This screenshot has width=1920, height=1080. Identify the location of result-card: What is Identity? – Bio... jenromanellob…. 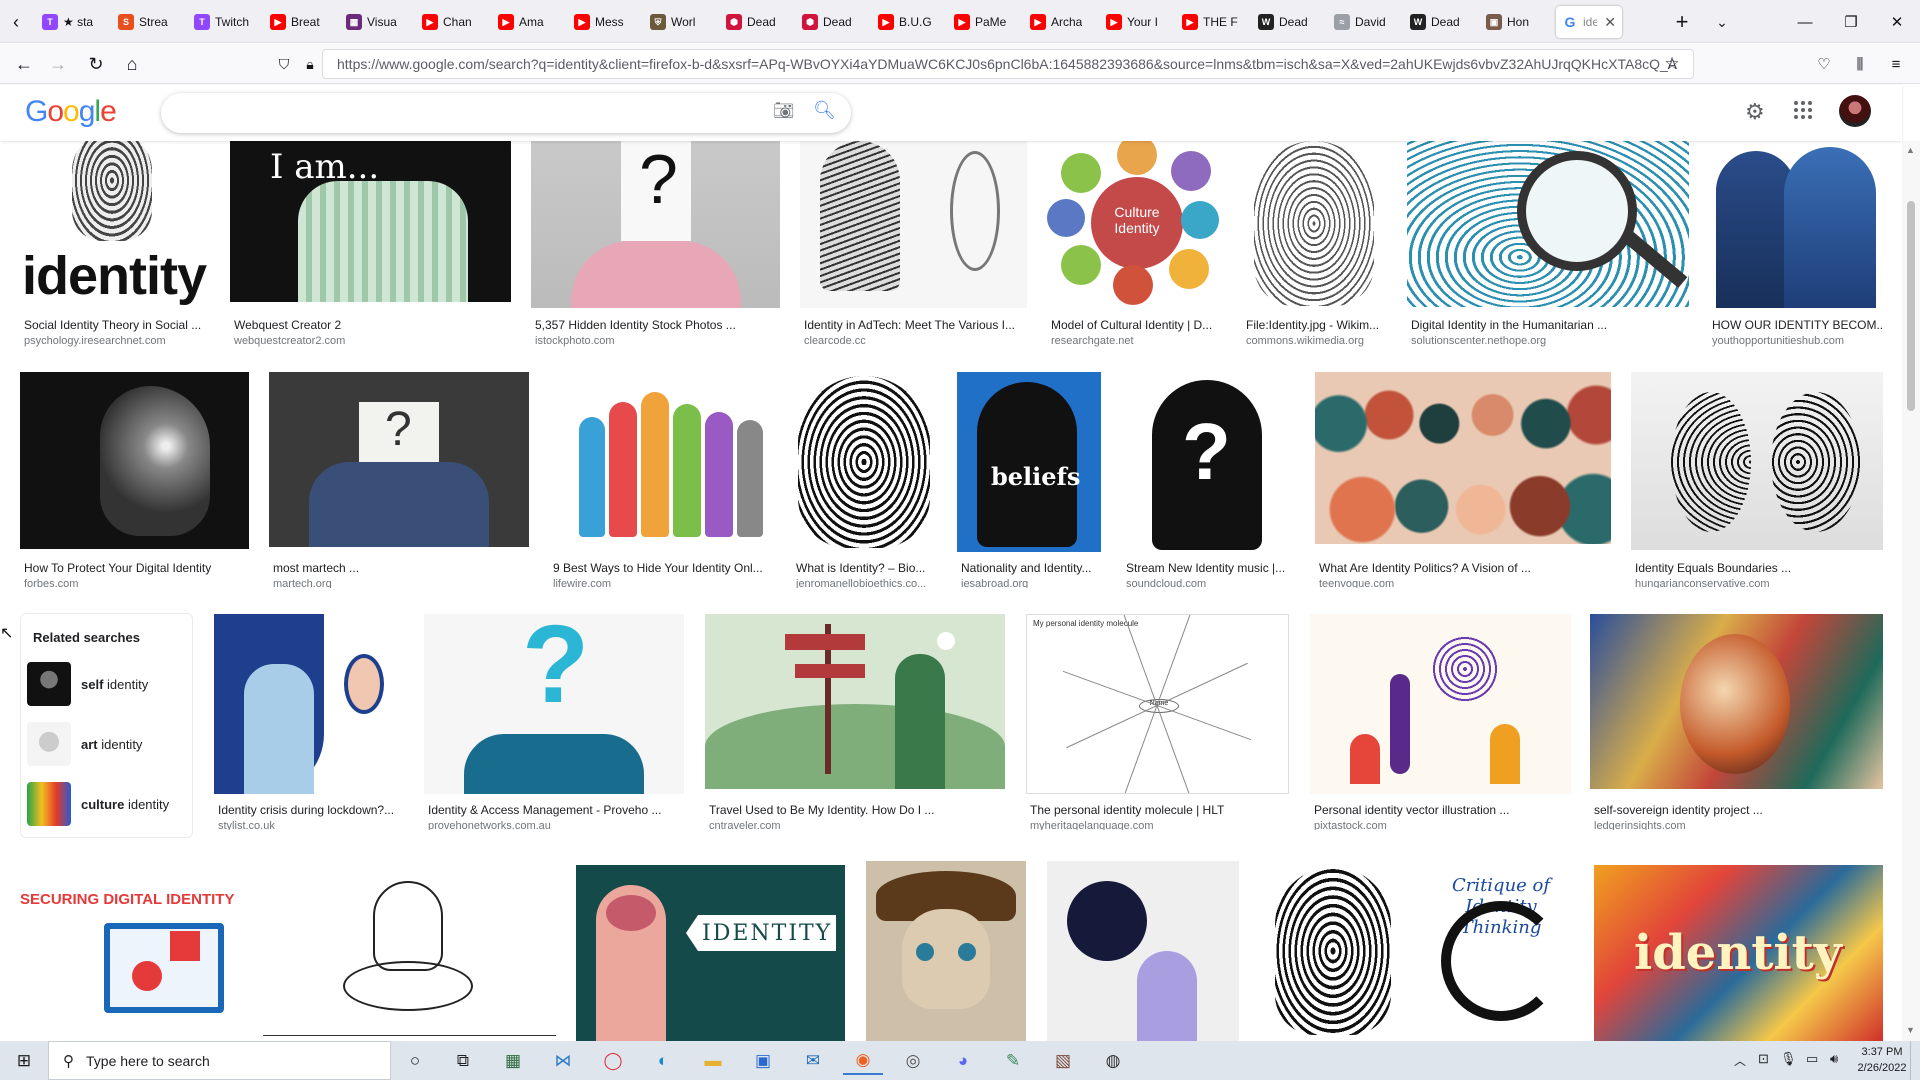
(864, 480).